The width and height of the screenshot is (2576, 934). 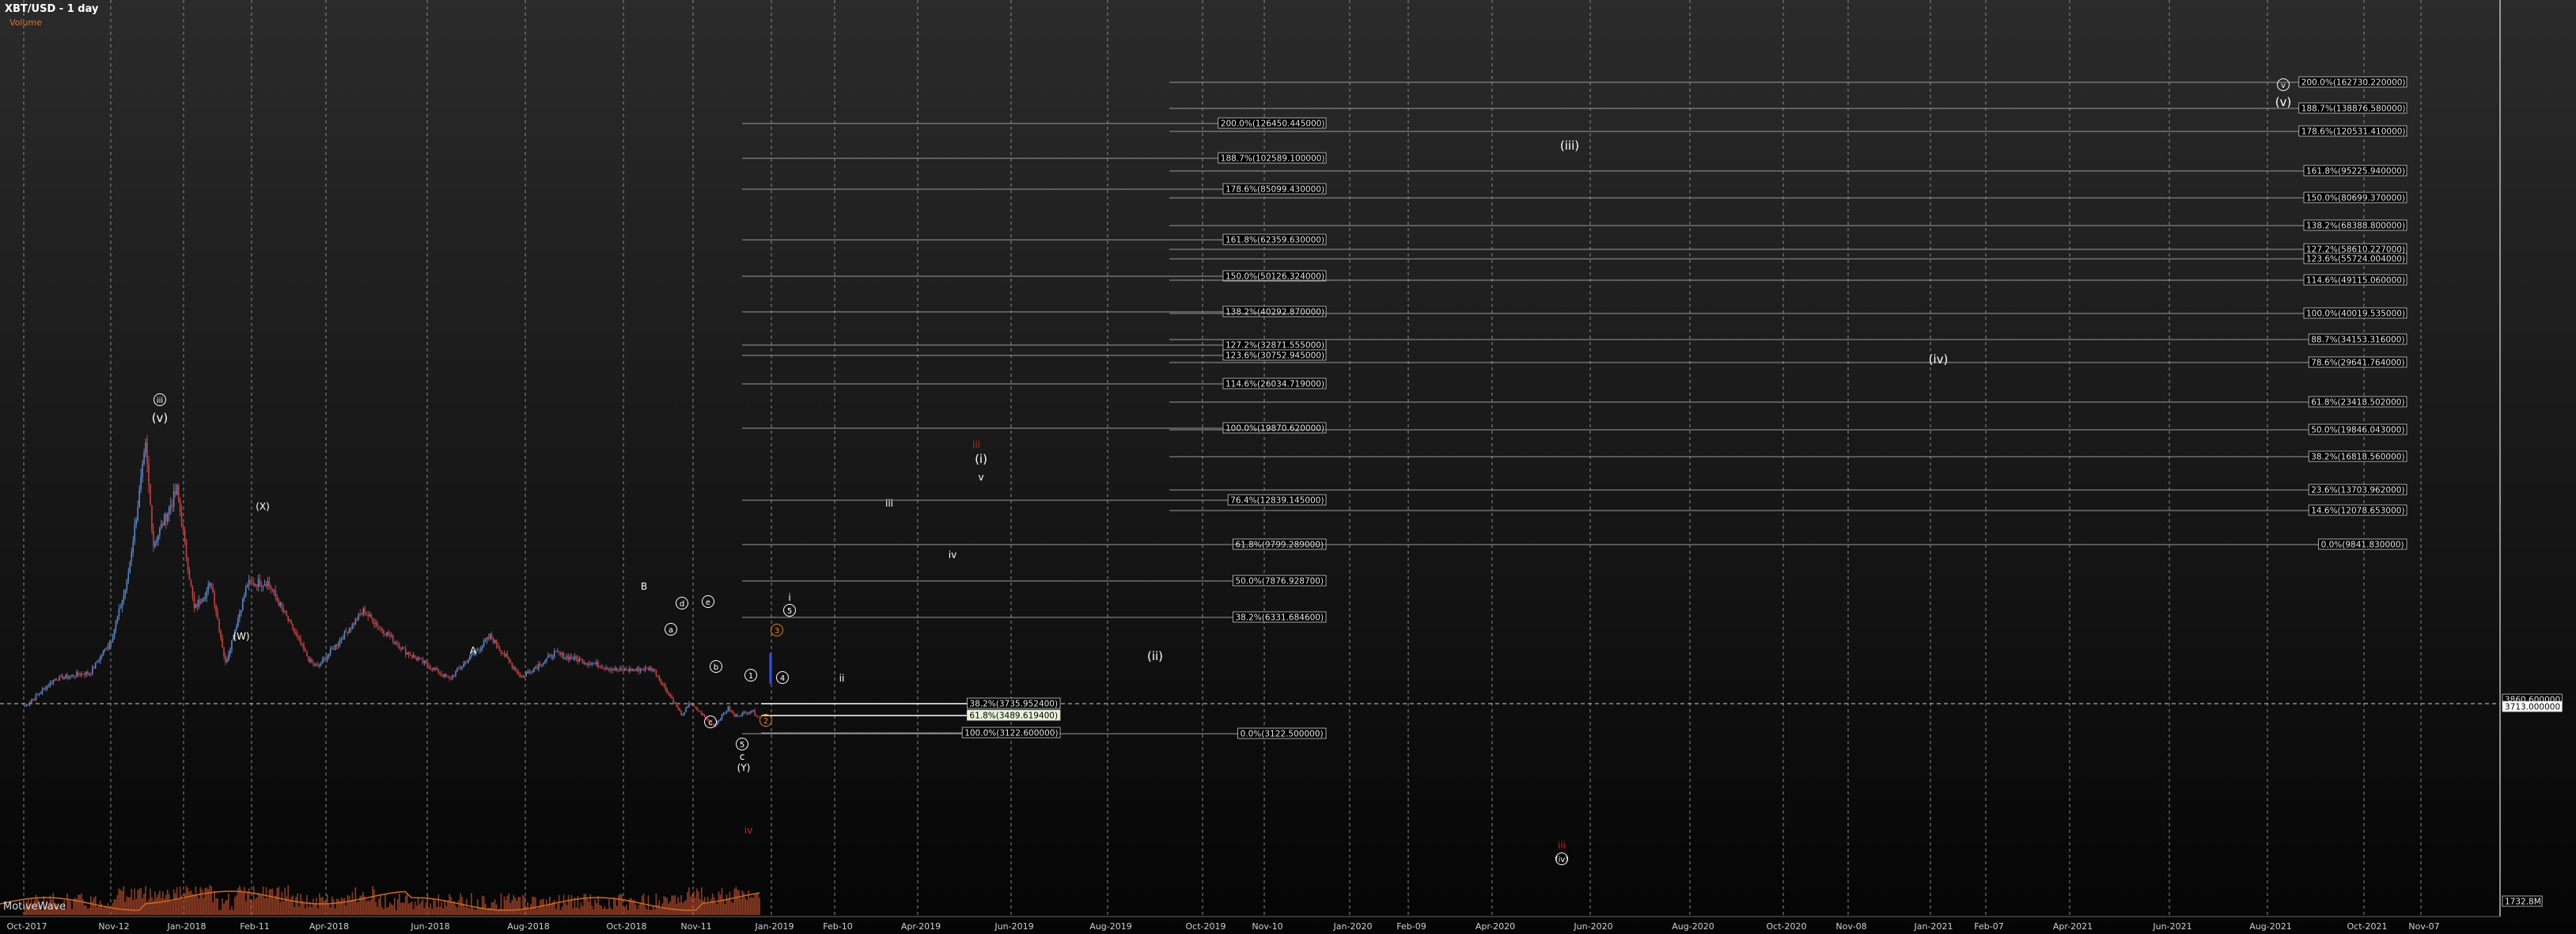 What do you see at coordinates (241, 636) in the screenshot?
I see `wave-label: (W)` at bounding box center [241, 636].